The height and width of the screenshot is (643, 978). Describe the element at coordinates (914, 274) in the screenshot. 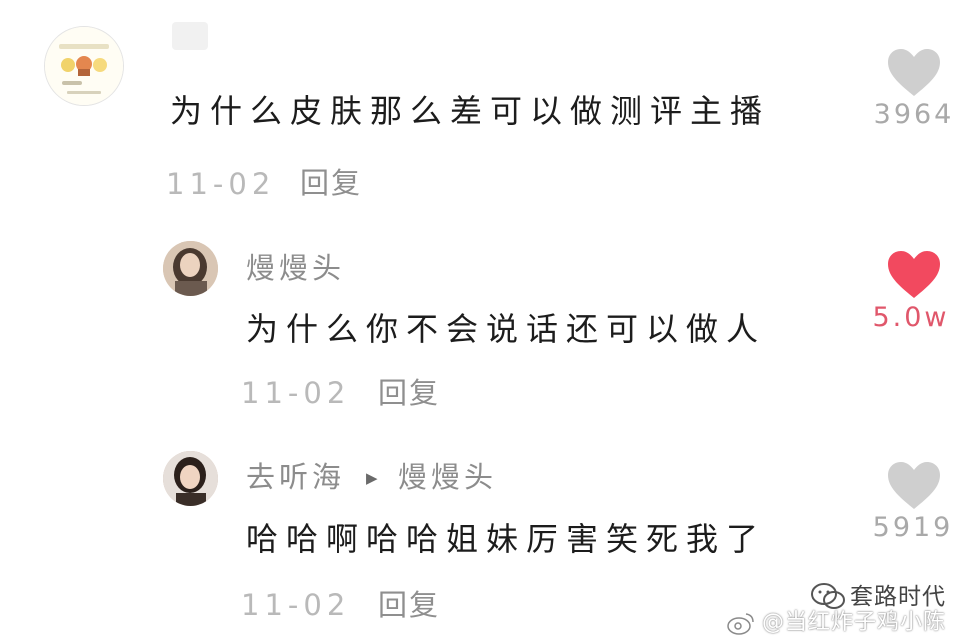

I see `heart-filled-icon` at that location.